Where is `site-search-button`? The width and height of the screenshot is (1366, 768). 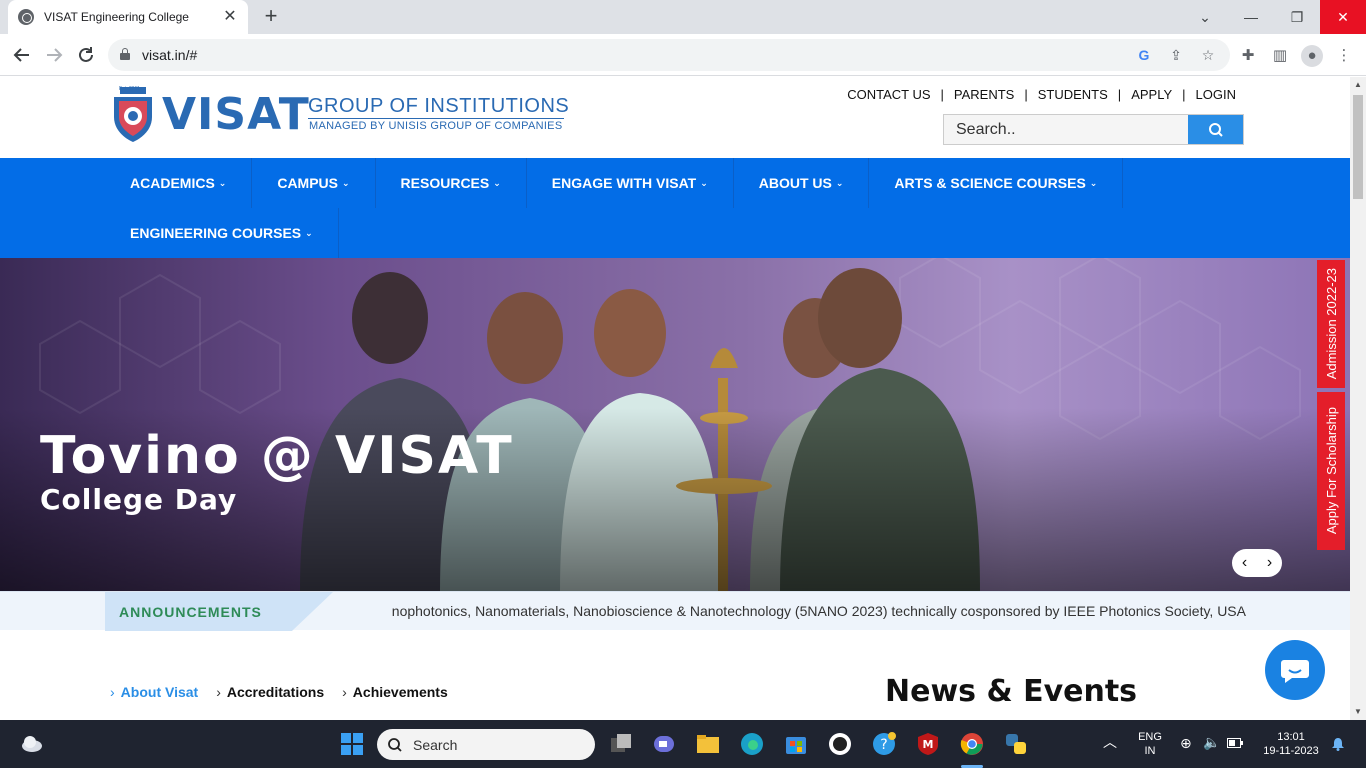 site-search-button is located at coordinates (1215, 129).